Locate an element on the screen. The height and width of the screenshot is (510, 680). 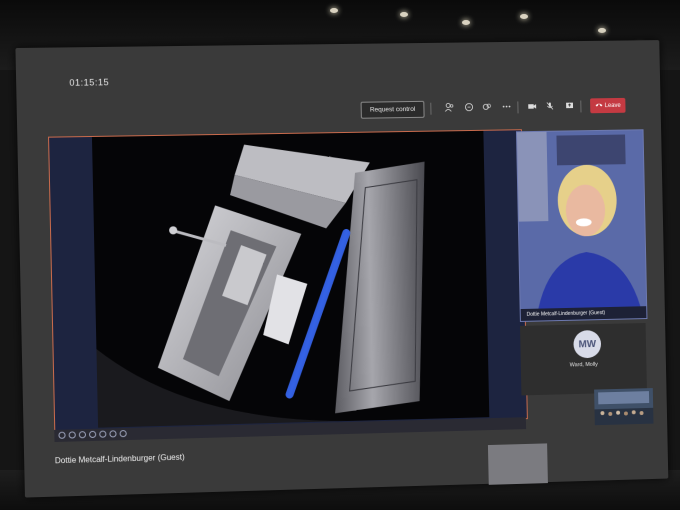
people-icon is located at coordinates (449, 107).